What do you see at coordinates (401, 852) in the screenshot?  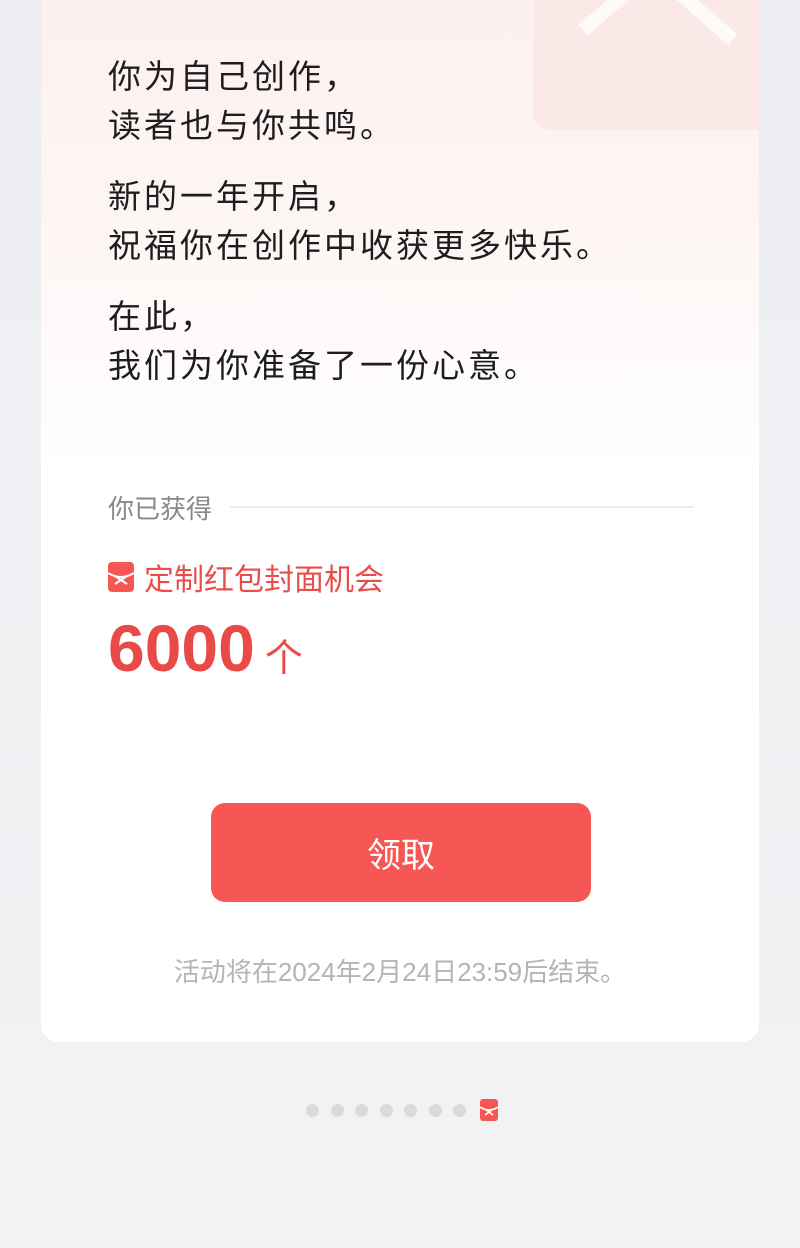 I see `claim-button: 领取` at bounding box center [401, 852].